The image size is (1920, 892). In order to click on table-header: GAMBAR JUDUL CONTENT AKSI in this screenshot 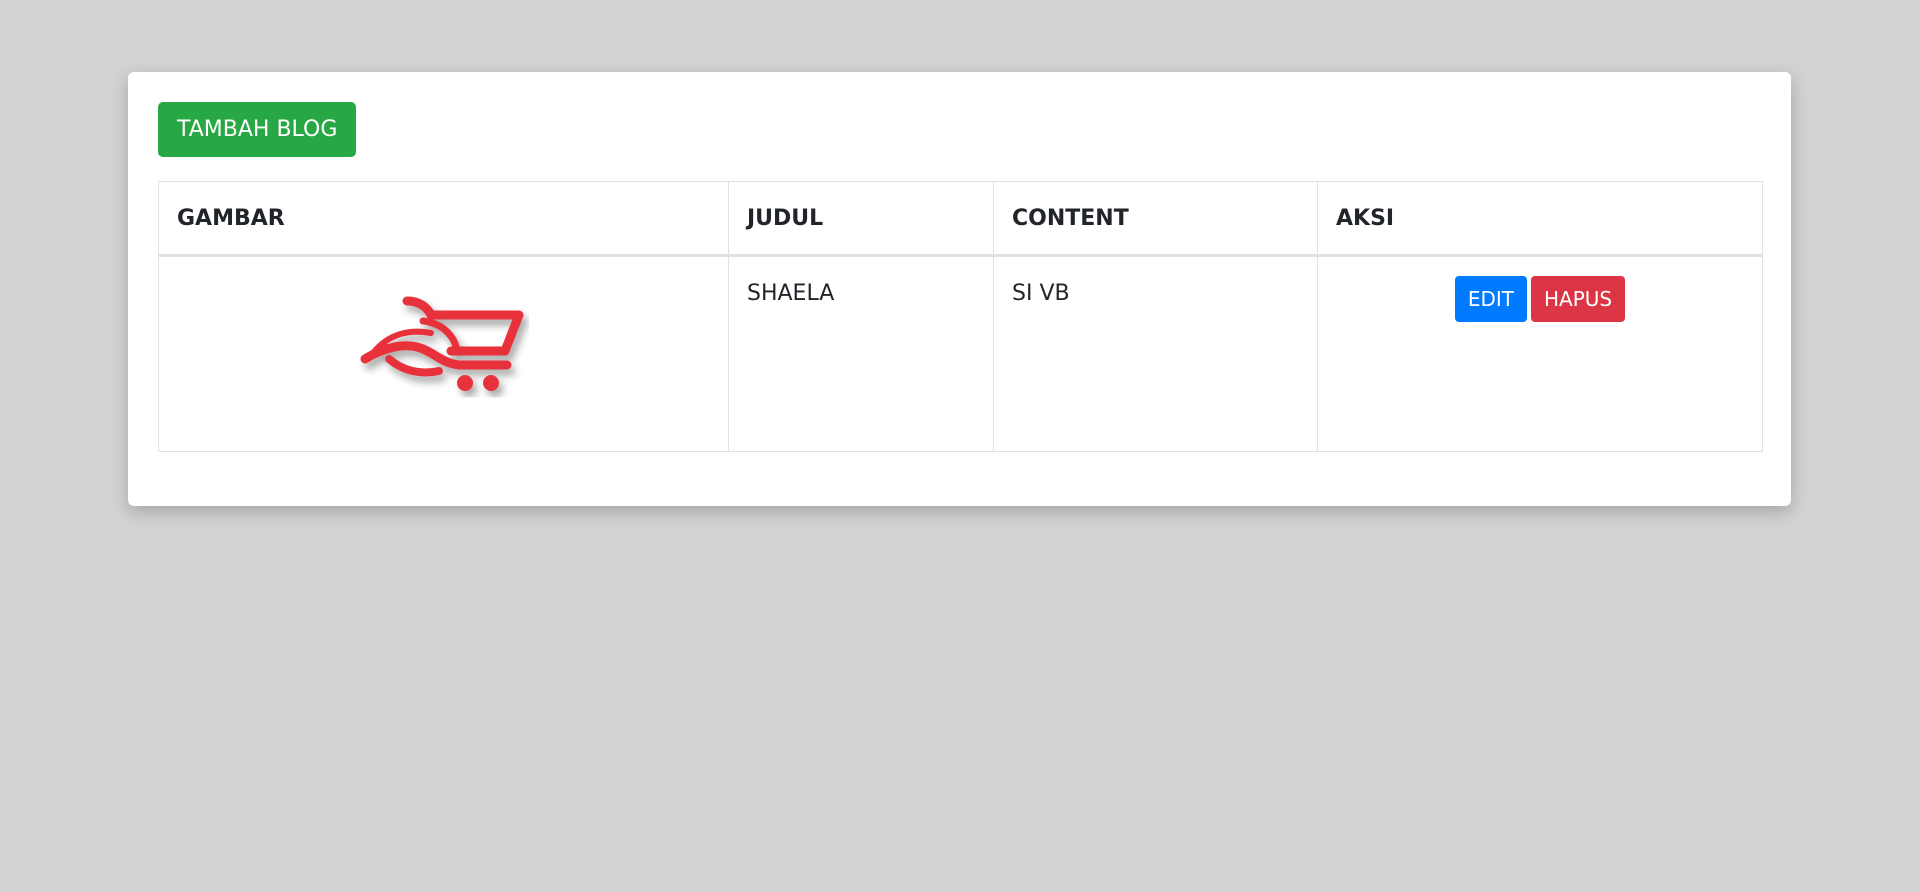, I will do `click(960, 219)`.